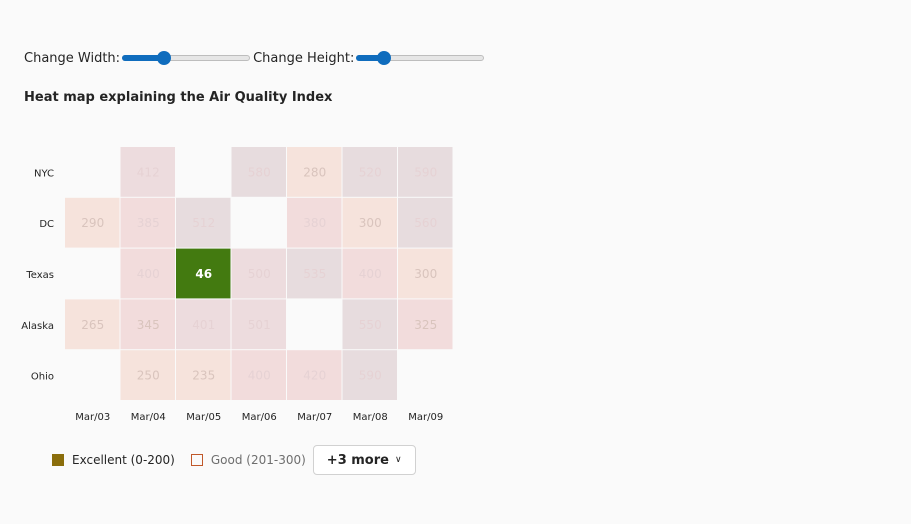 Image resolution: width=911 pixels, height=524 pixels. Describe the element at coordinates (39, 275) in the screenshot. I see `y-tick-label: Texas` at that location.